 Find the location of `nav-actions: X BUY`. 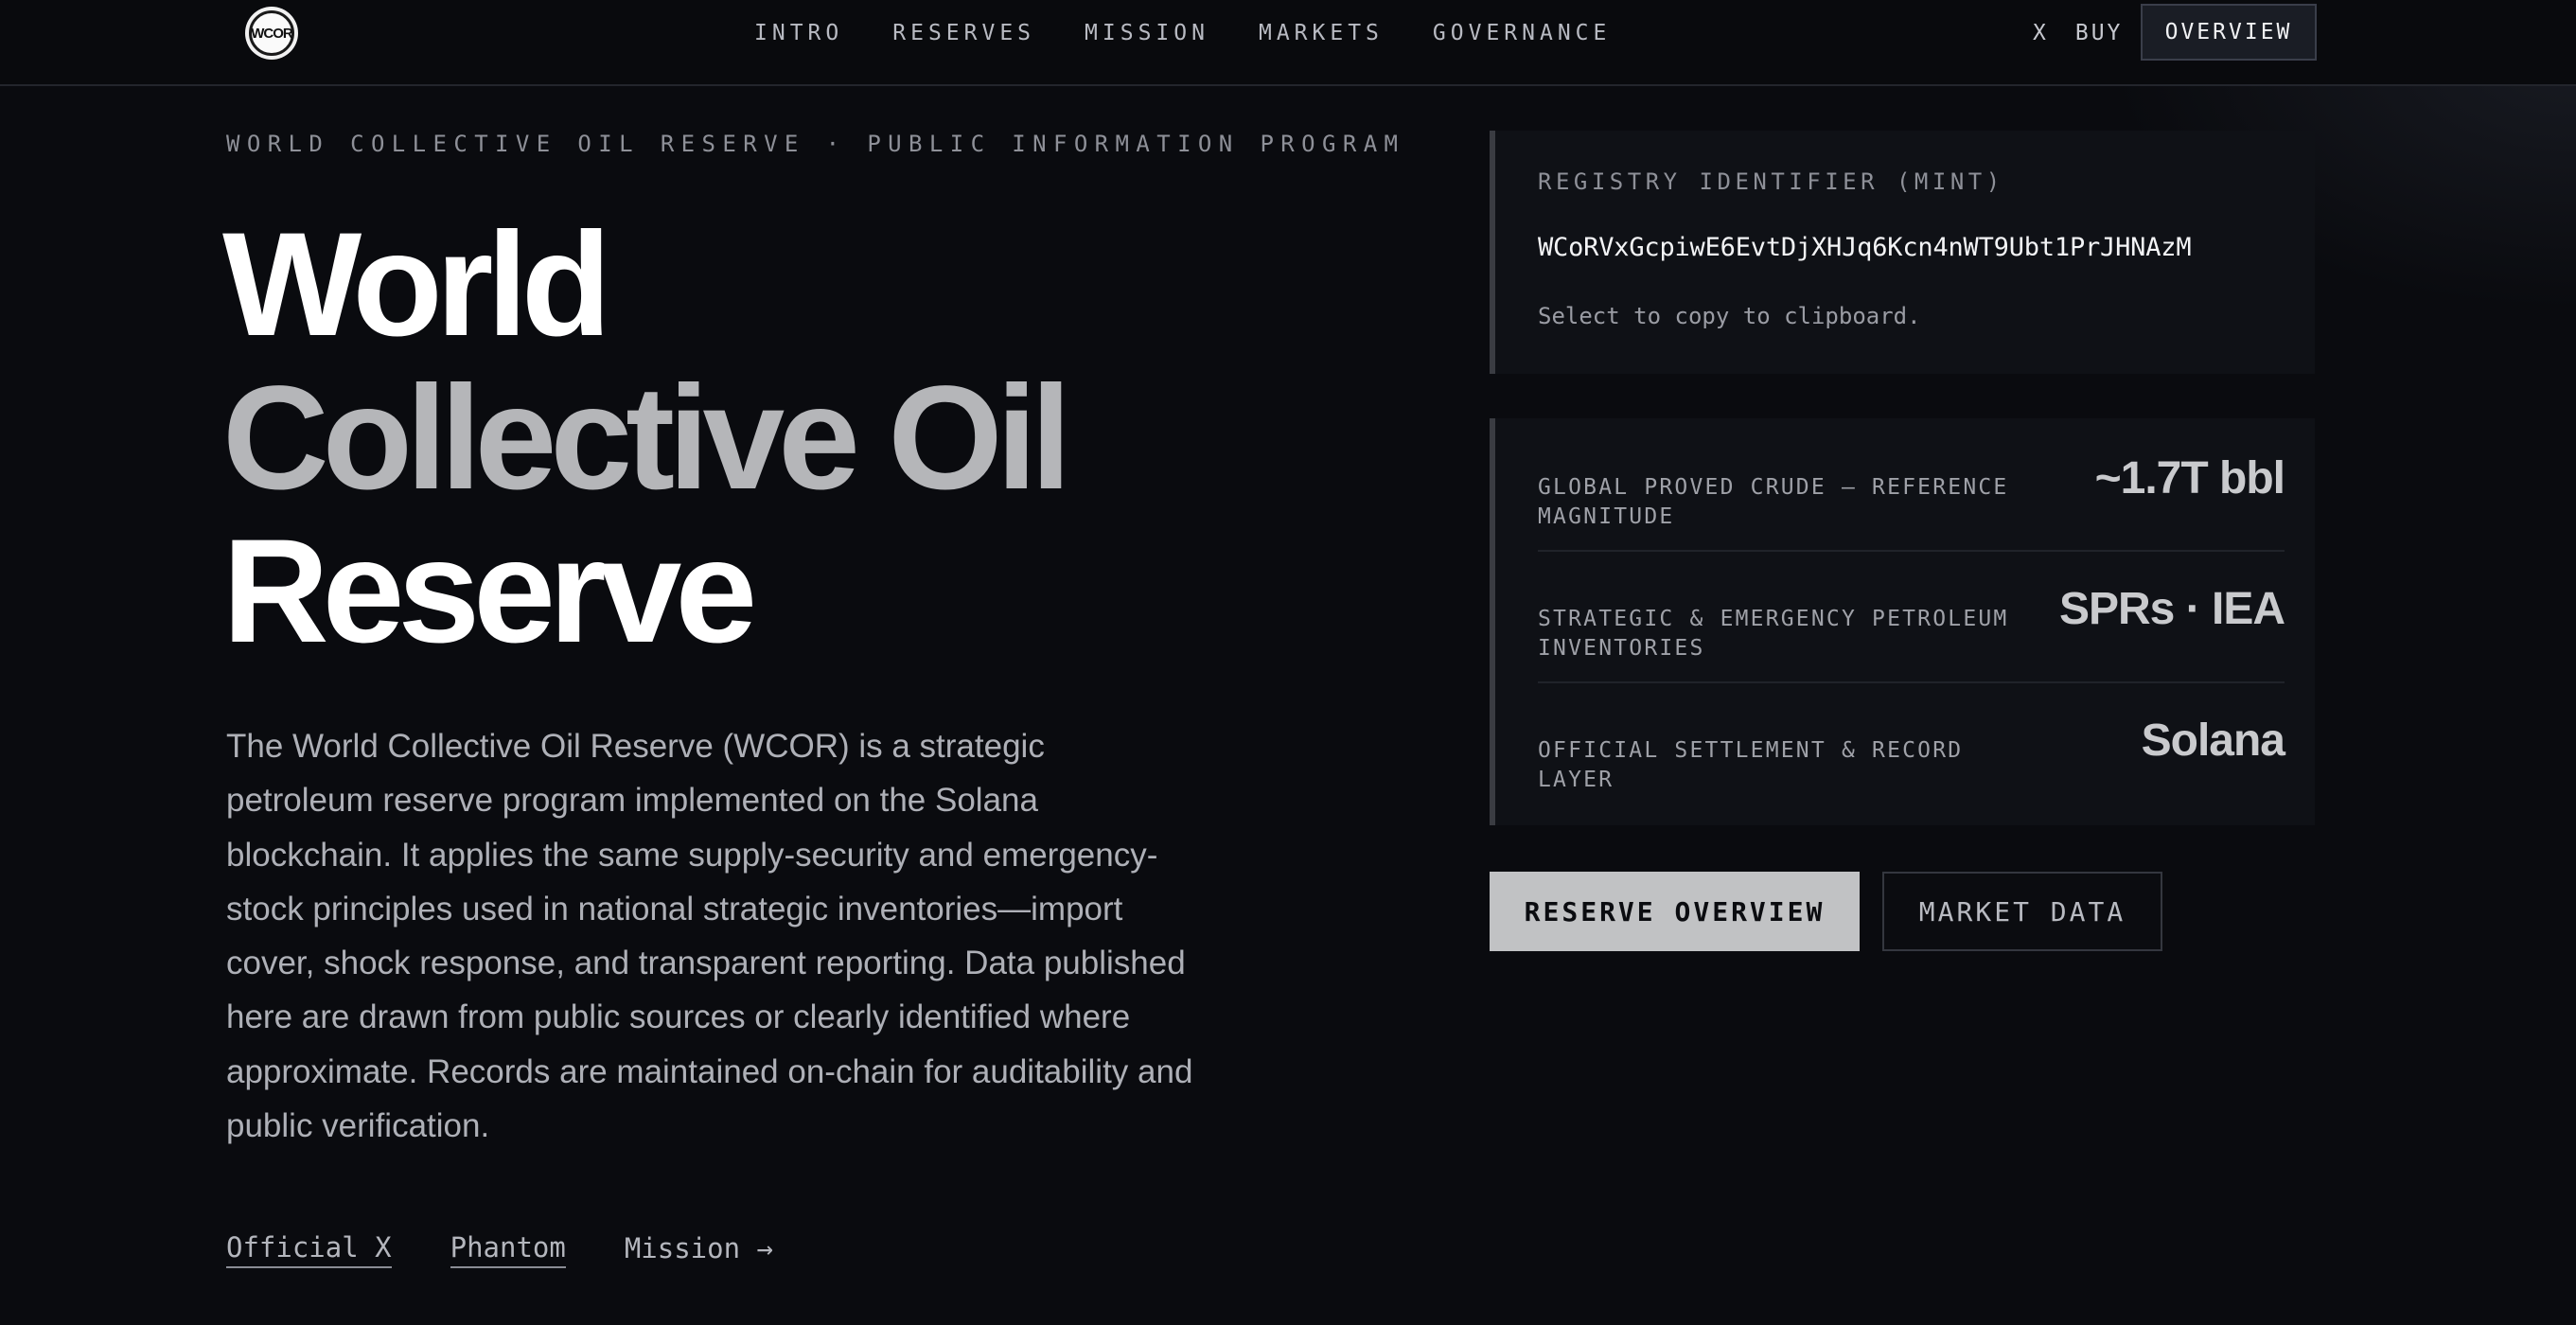

nav-actions: X BUY is located at coordinates (2078, 33).